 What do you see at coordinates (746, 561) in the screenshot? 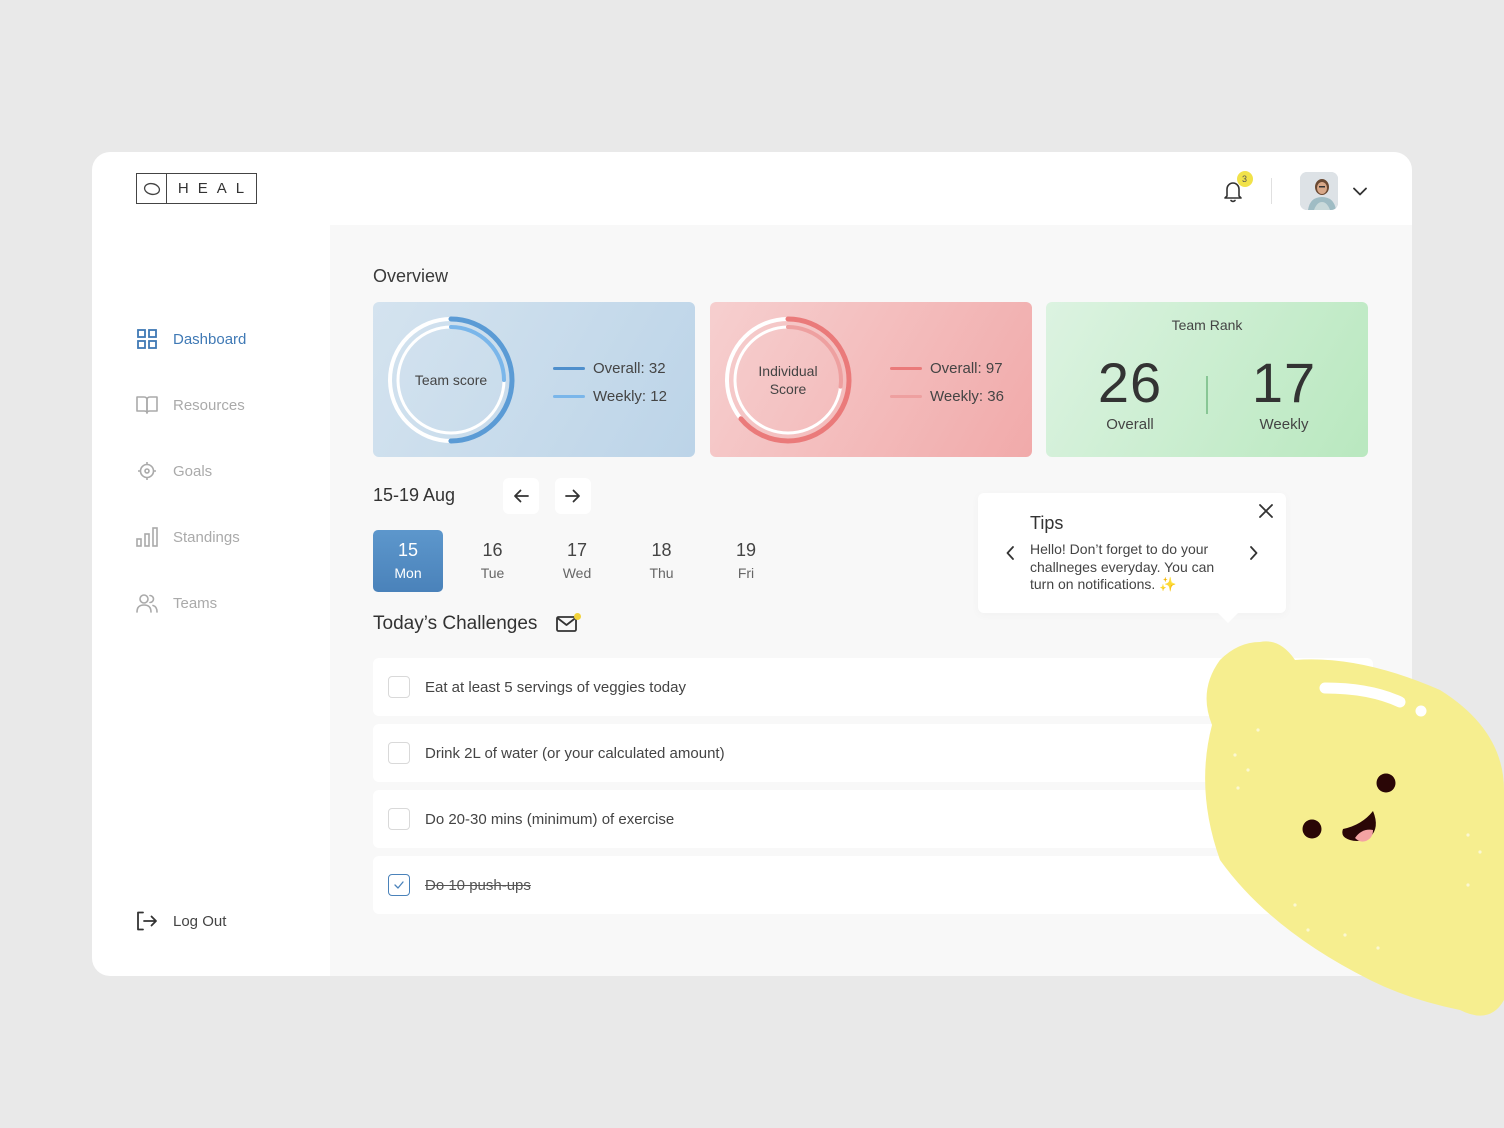
I see `day-tab: 19 Fri` at bounding box center [746, 561].